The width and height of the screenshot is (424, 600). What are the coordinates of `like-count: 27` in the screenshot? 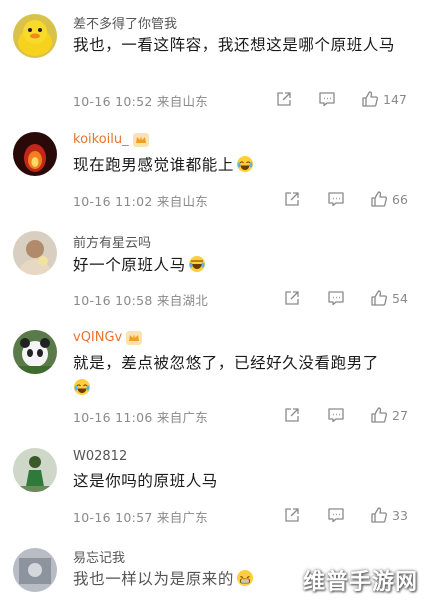 It's located at (400, 415).